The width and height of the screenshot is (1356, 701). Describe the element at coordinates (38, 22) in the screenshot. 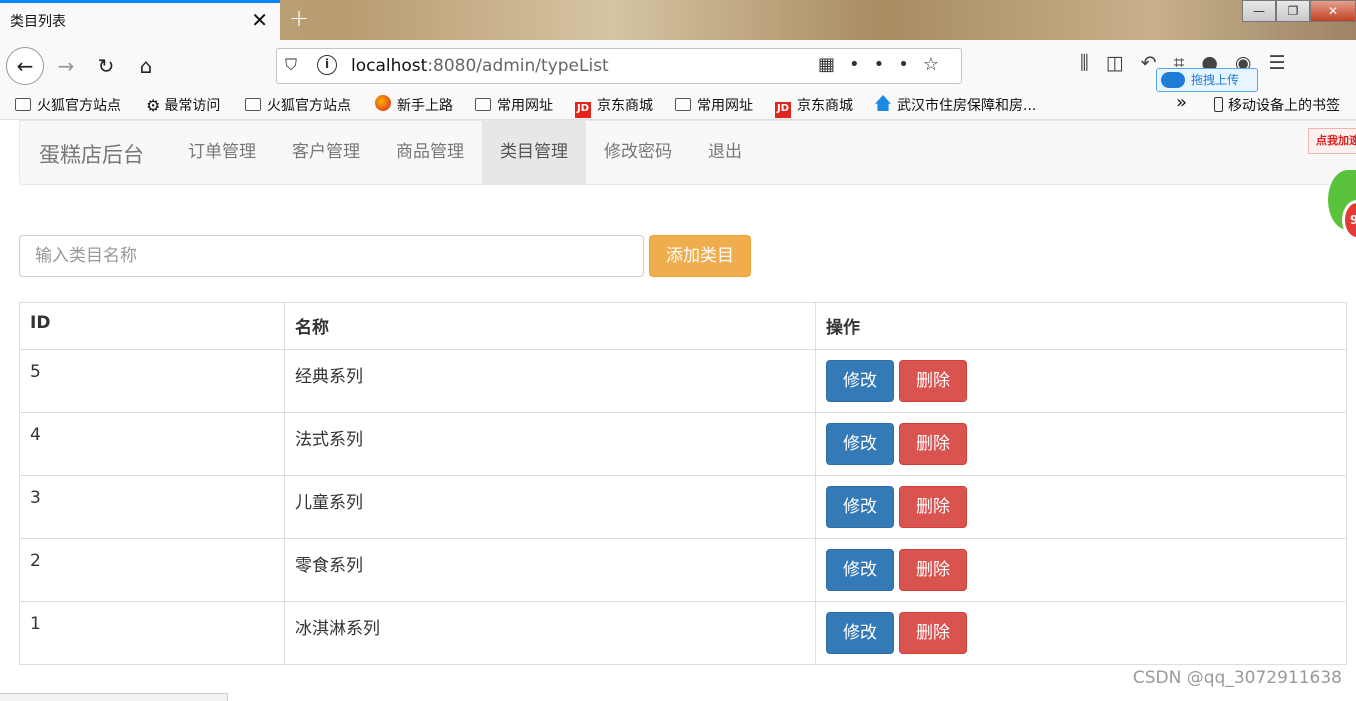

I see `tab-title: 类目列表` at that location.